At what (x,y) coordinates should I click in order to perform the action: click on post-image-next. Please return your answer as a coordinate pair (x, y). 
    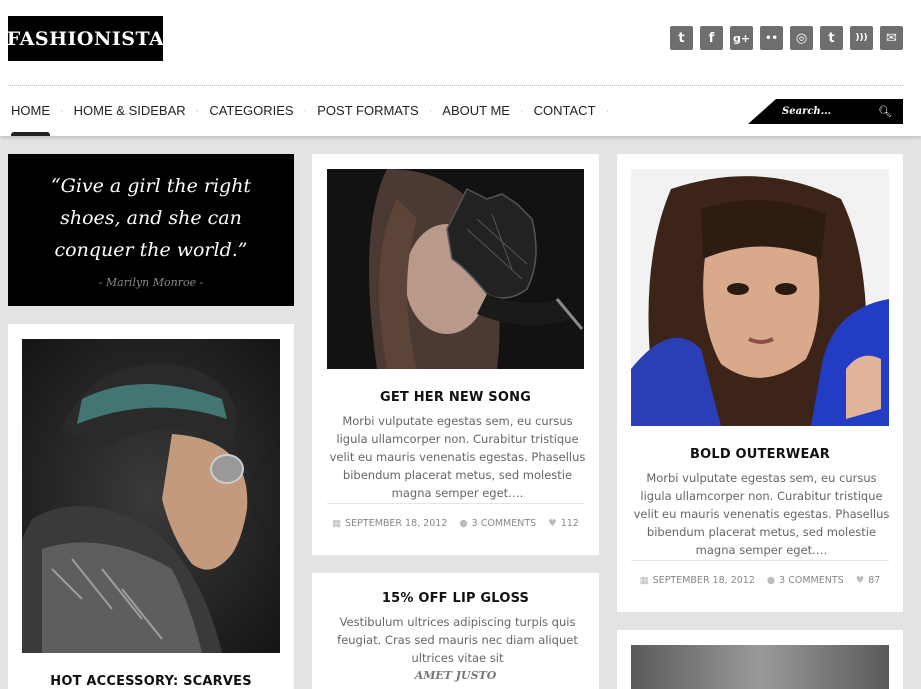
    Looking at the image, I should click on (760, 667).